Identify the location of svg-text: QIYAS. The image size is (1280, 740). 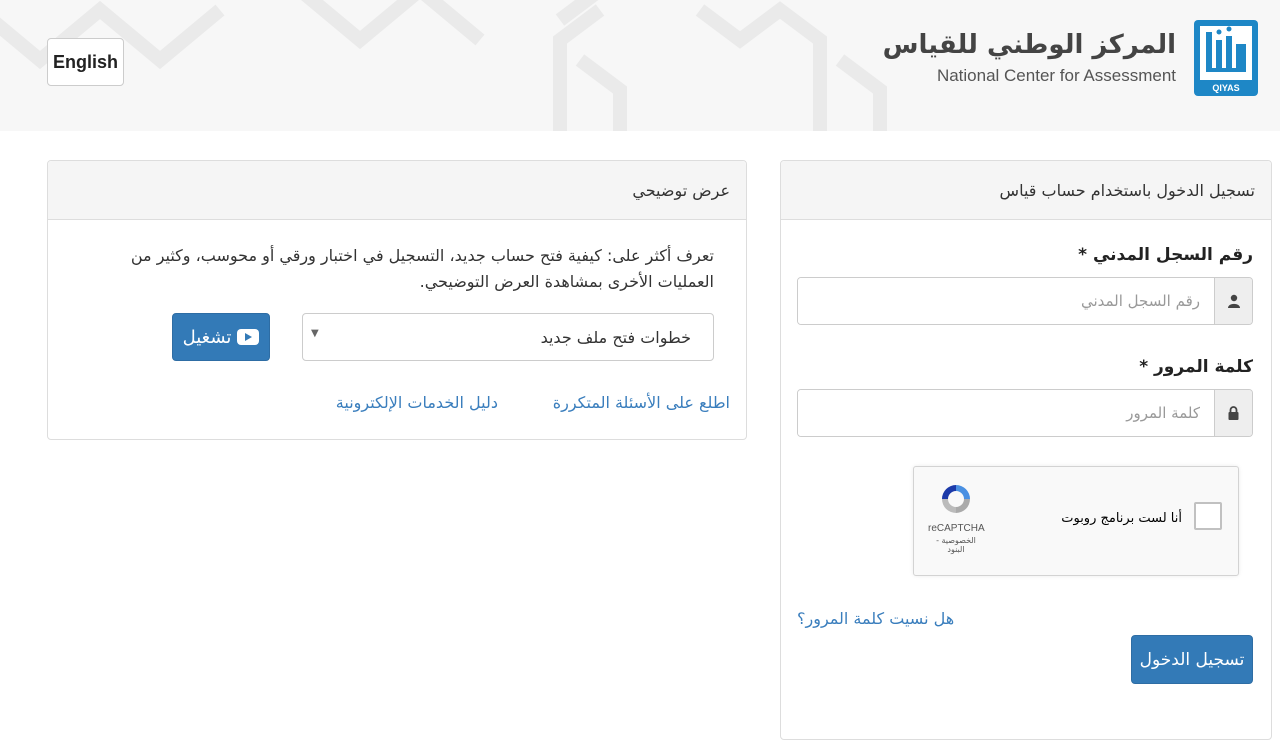
(1225, 88).